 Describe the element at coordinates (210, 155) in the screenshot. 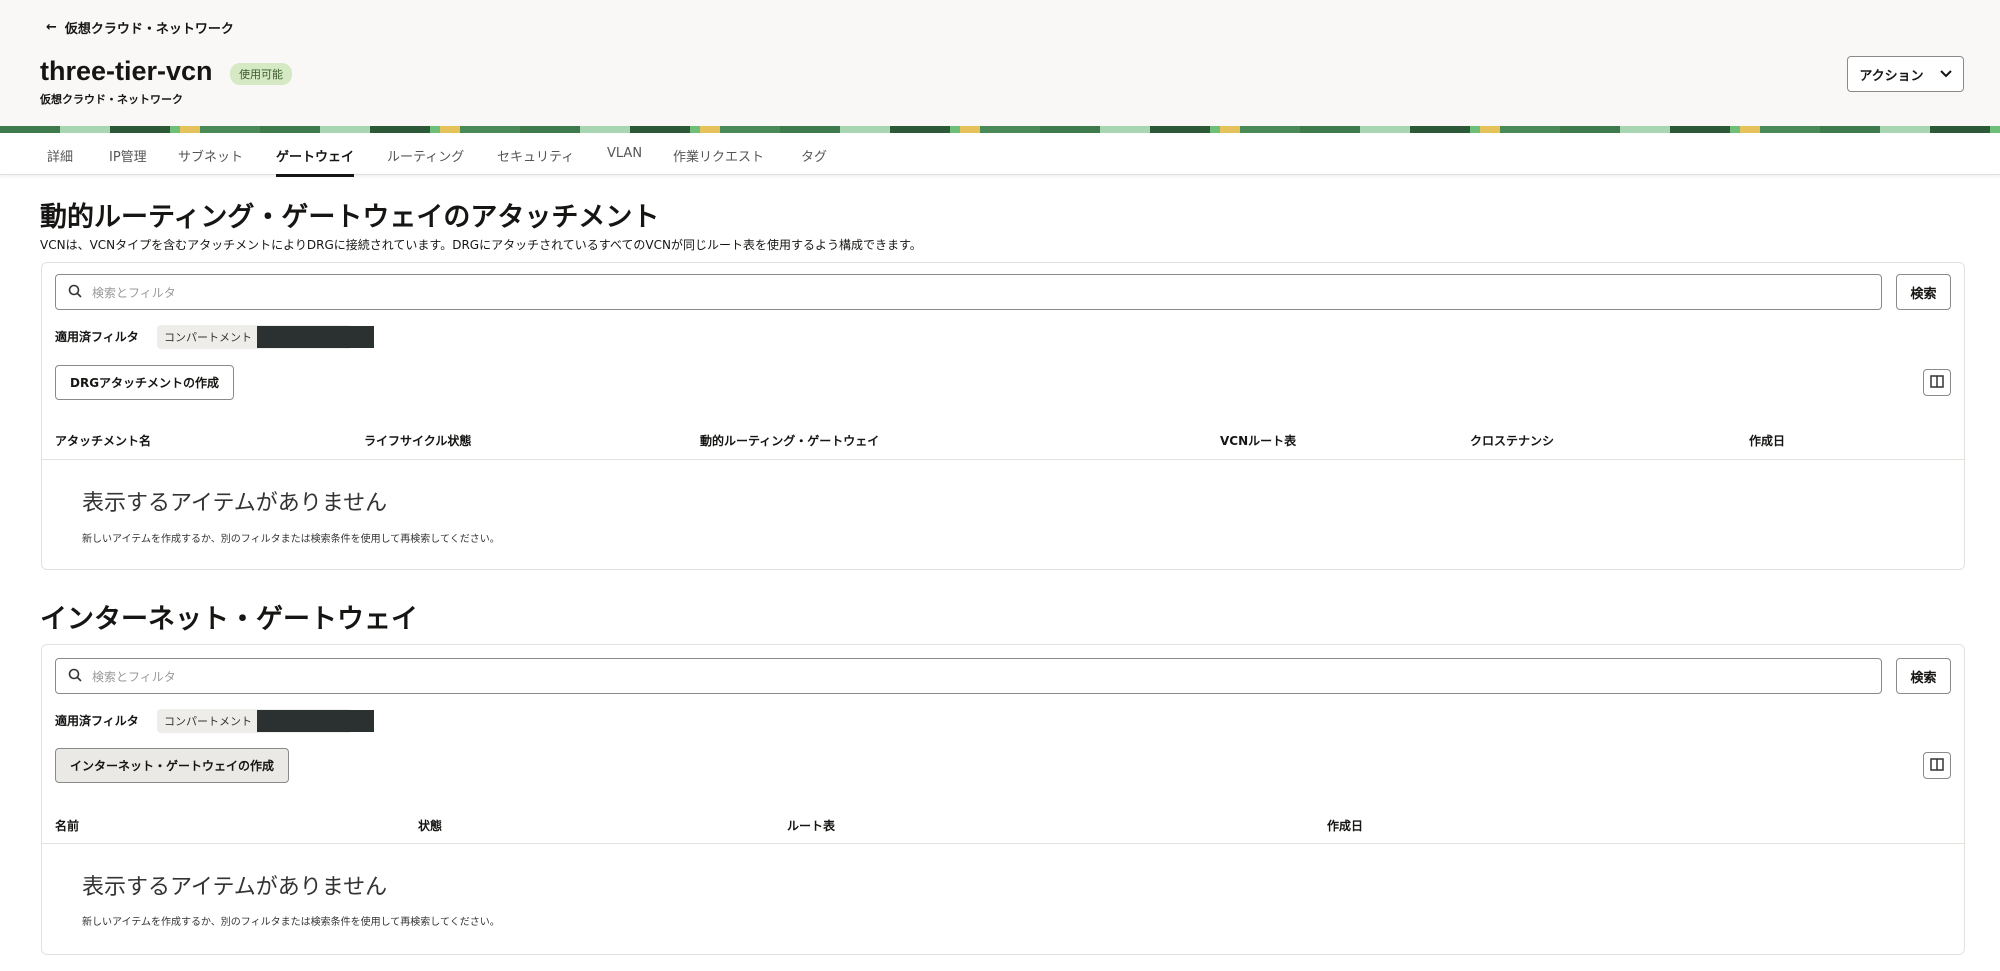

I see `tab-subnets: サブネット` at that location.